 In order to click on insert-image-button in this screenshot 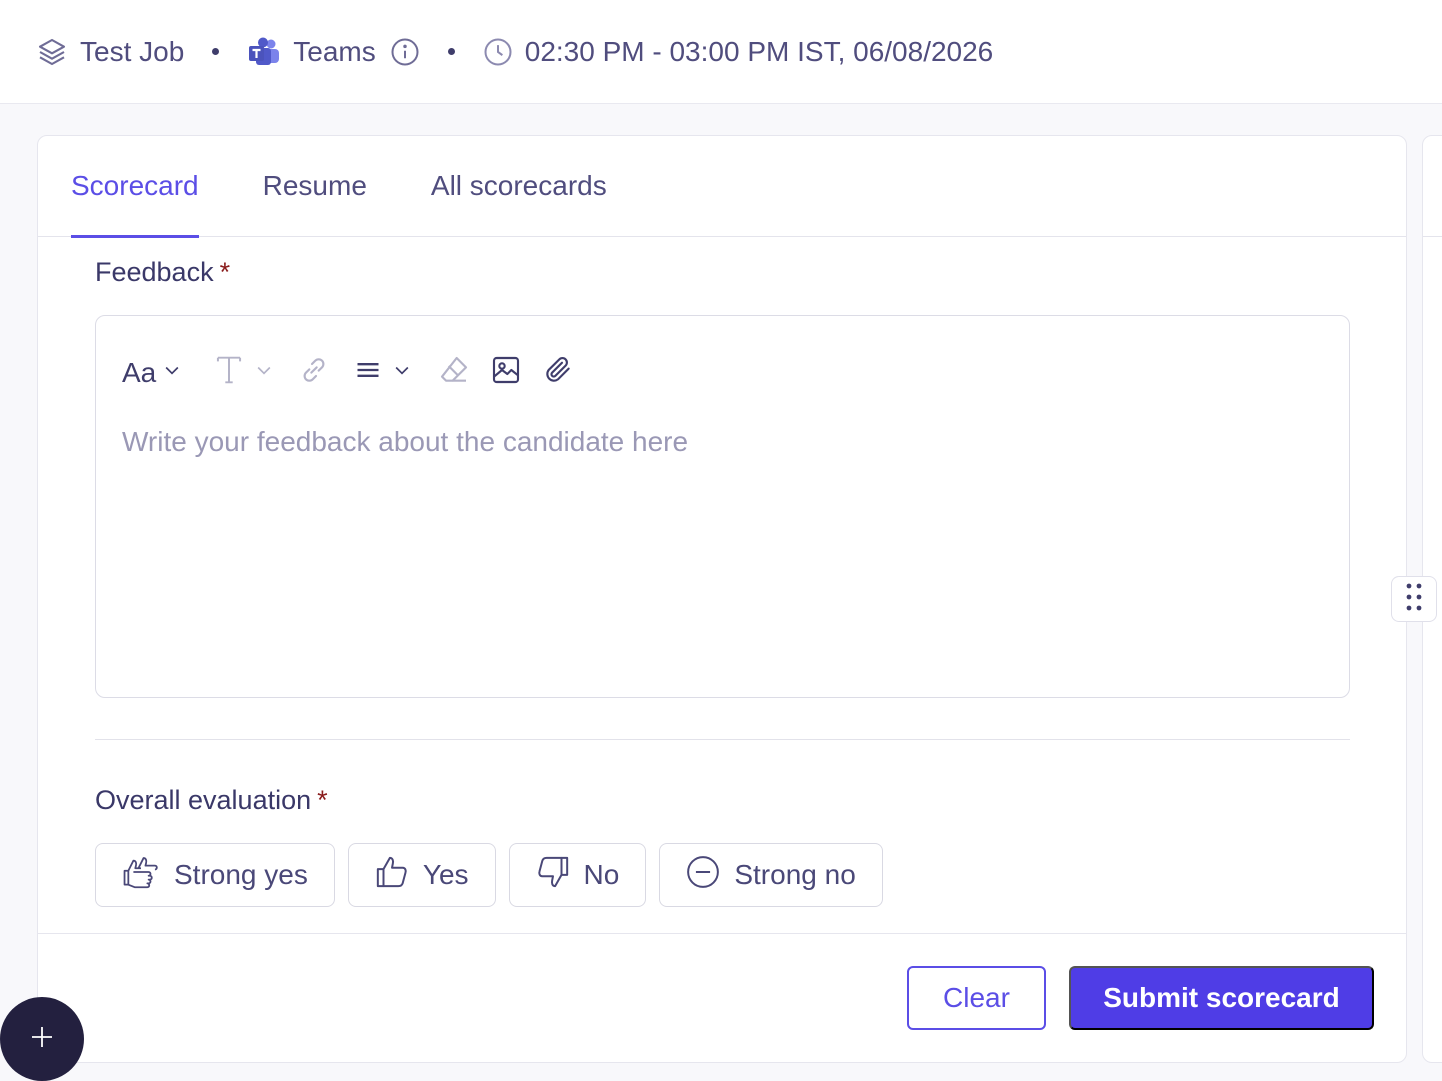, I will do `click(506, 372)`.